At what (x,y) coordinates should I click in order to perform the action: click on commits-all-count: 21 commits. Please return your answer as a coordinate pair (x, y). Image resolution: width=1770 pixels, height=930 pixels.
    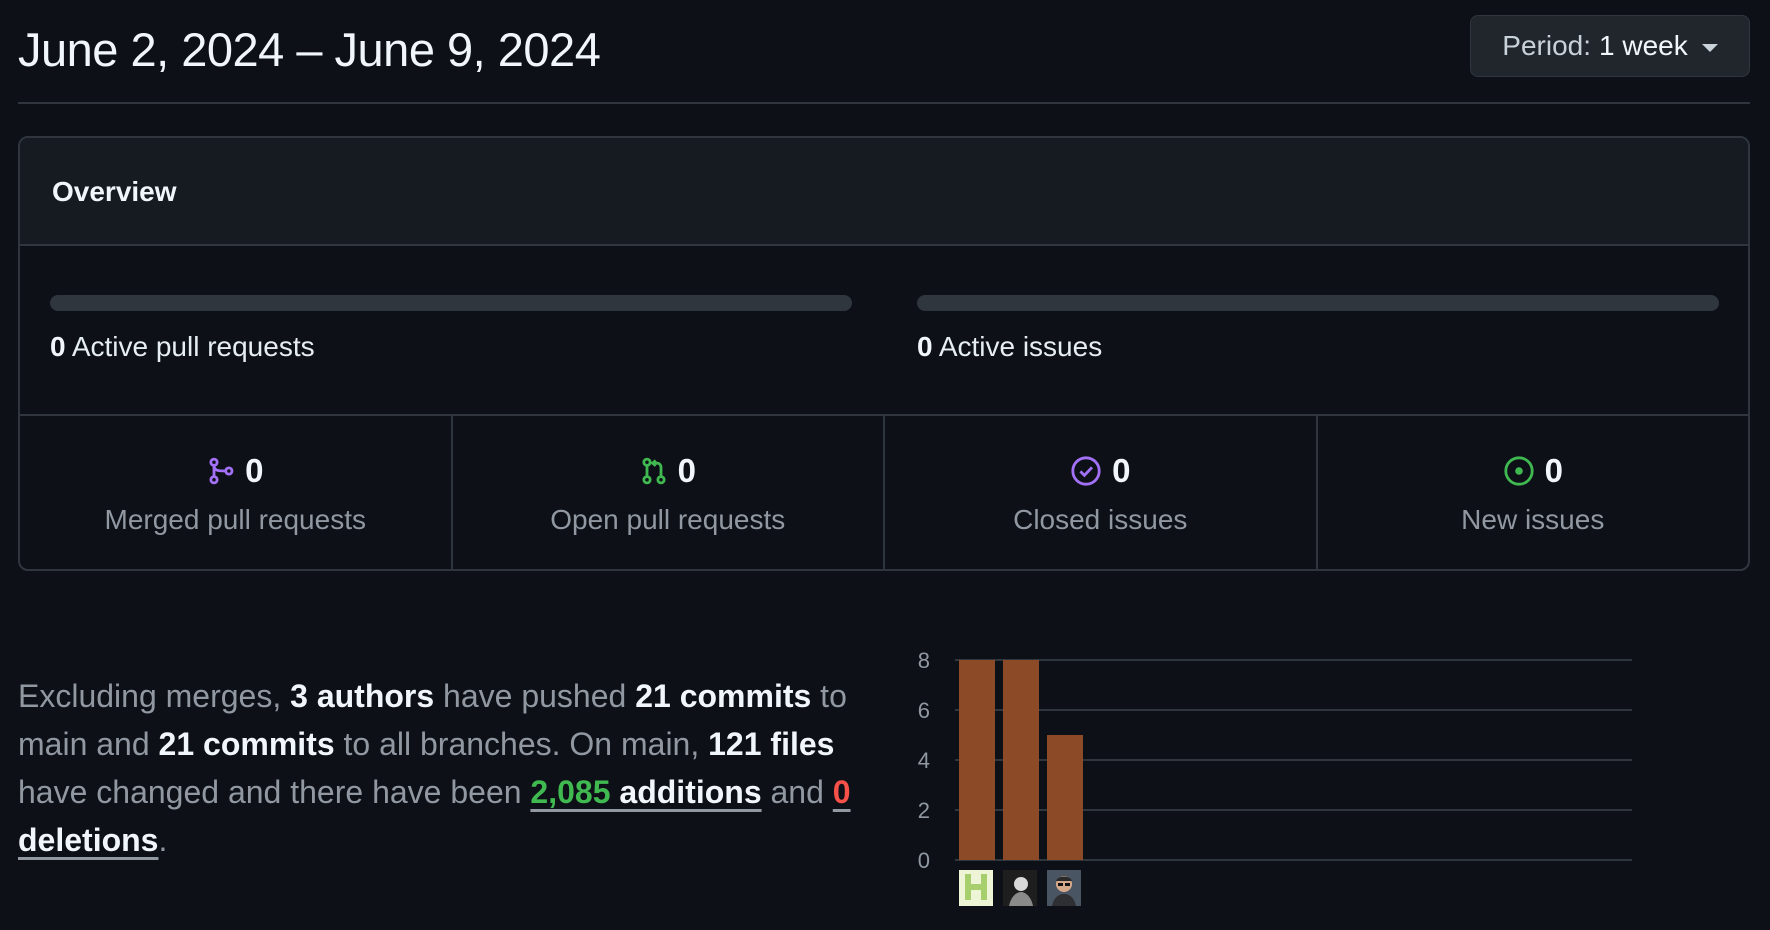
    Looking at the image, I should click on (246, 744).